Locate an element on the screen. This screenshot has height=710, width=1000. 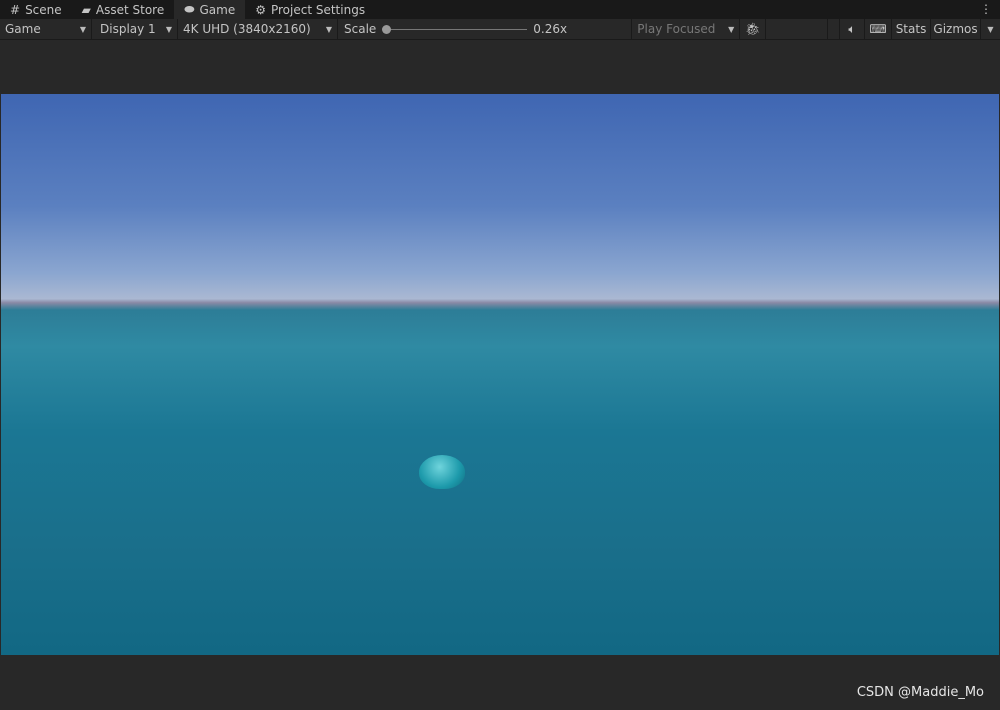
tab-project-settings: ⚙ Project Settings is located at coordinates (310, 9).